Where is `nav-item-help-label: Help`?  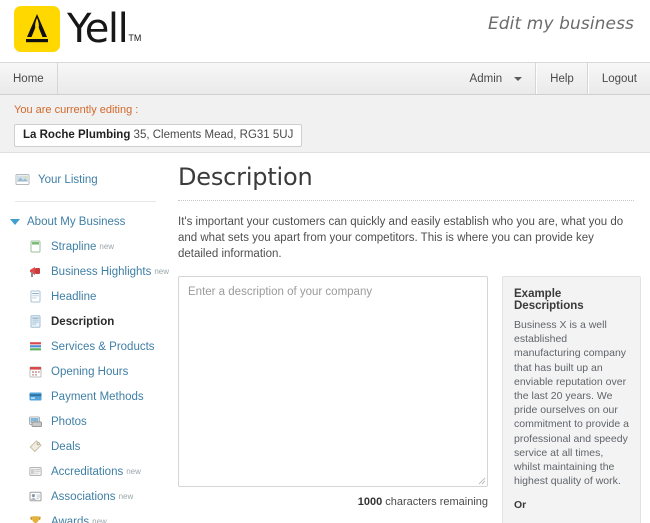 nav-item-help-label: Help is located at coordinates (562, 78).